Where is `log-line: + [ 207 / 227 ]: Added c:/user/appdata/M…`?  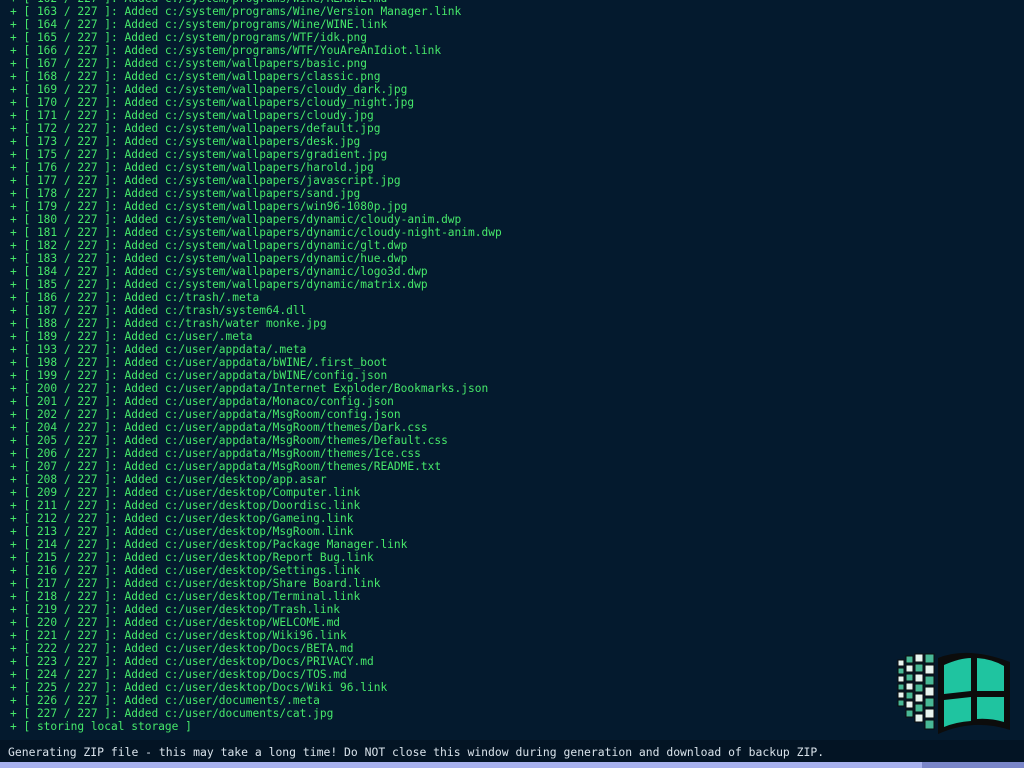
log-line: + [ 207 / 227 ]: Added c:/user/appdata/M… is located at coordinates (226, 466).